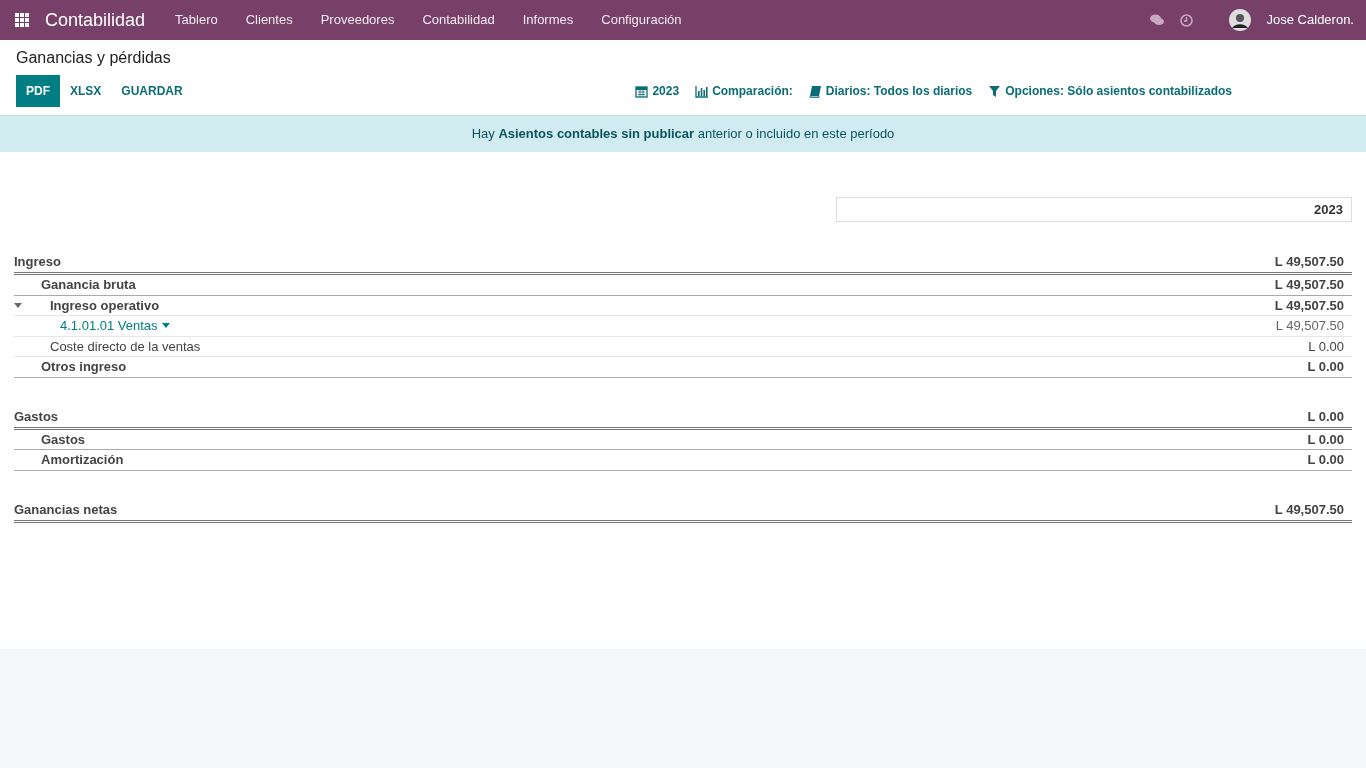  What do you see at coordinates (815, 91) in the screenshot?
I see `book-icon` at bounding box center [815, 91].